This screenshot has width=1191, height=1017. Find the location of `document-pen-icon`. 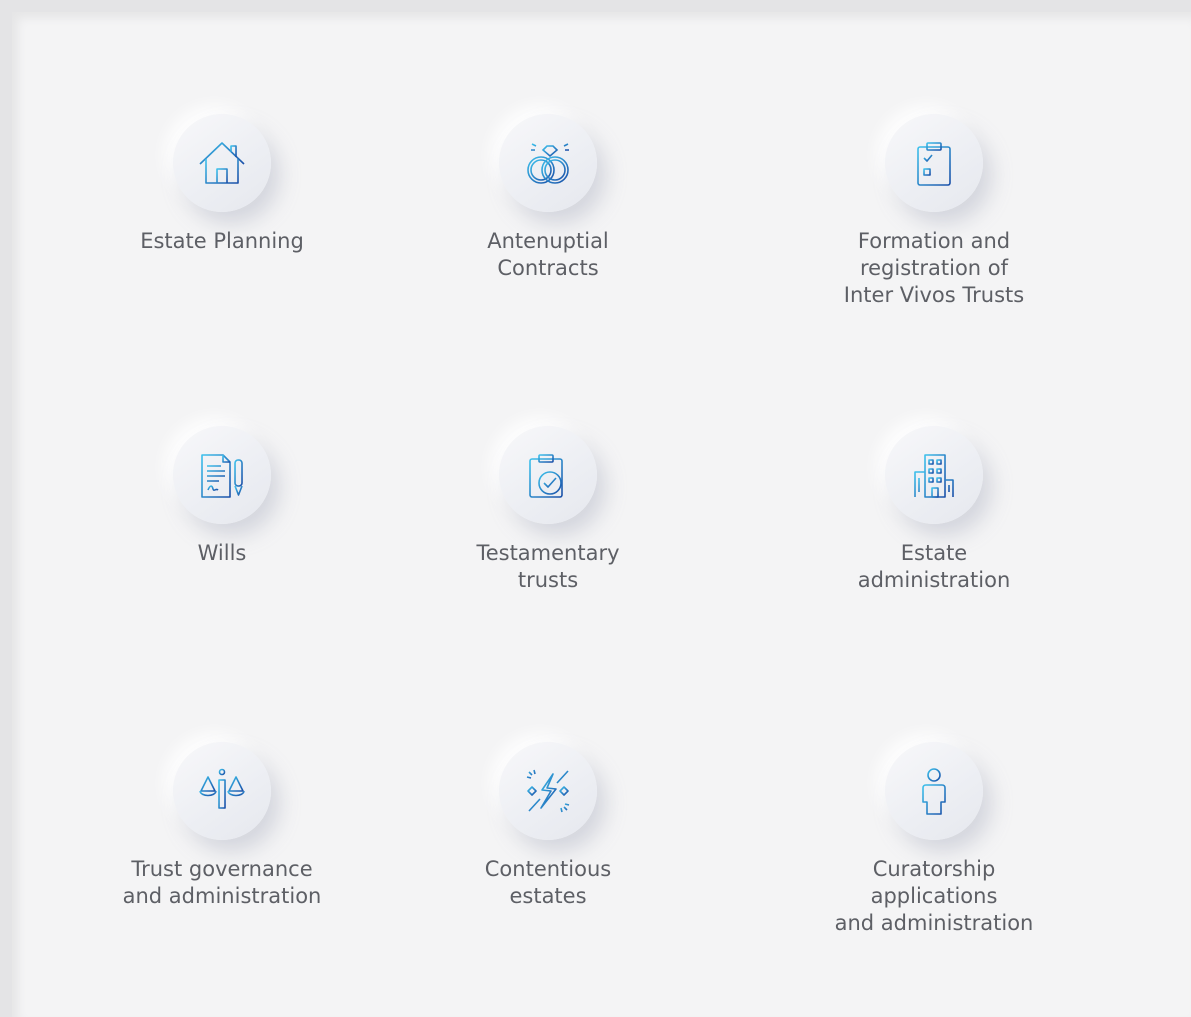

document-pen-icon is located at coordinates (222, 476).